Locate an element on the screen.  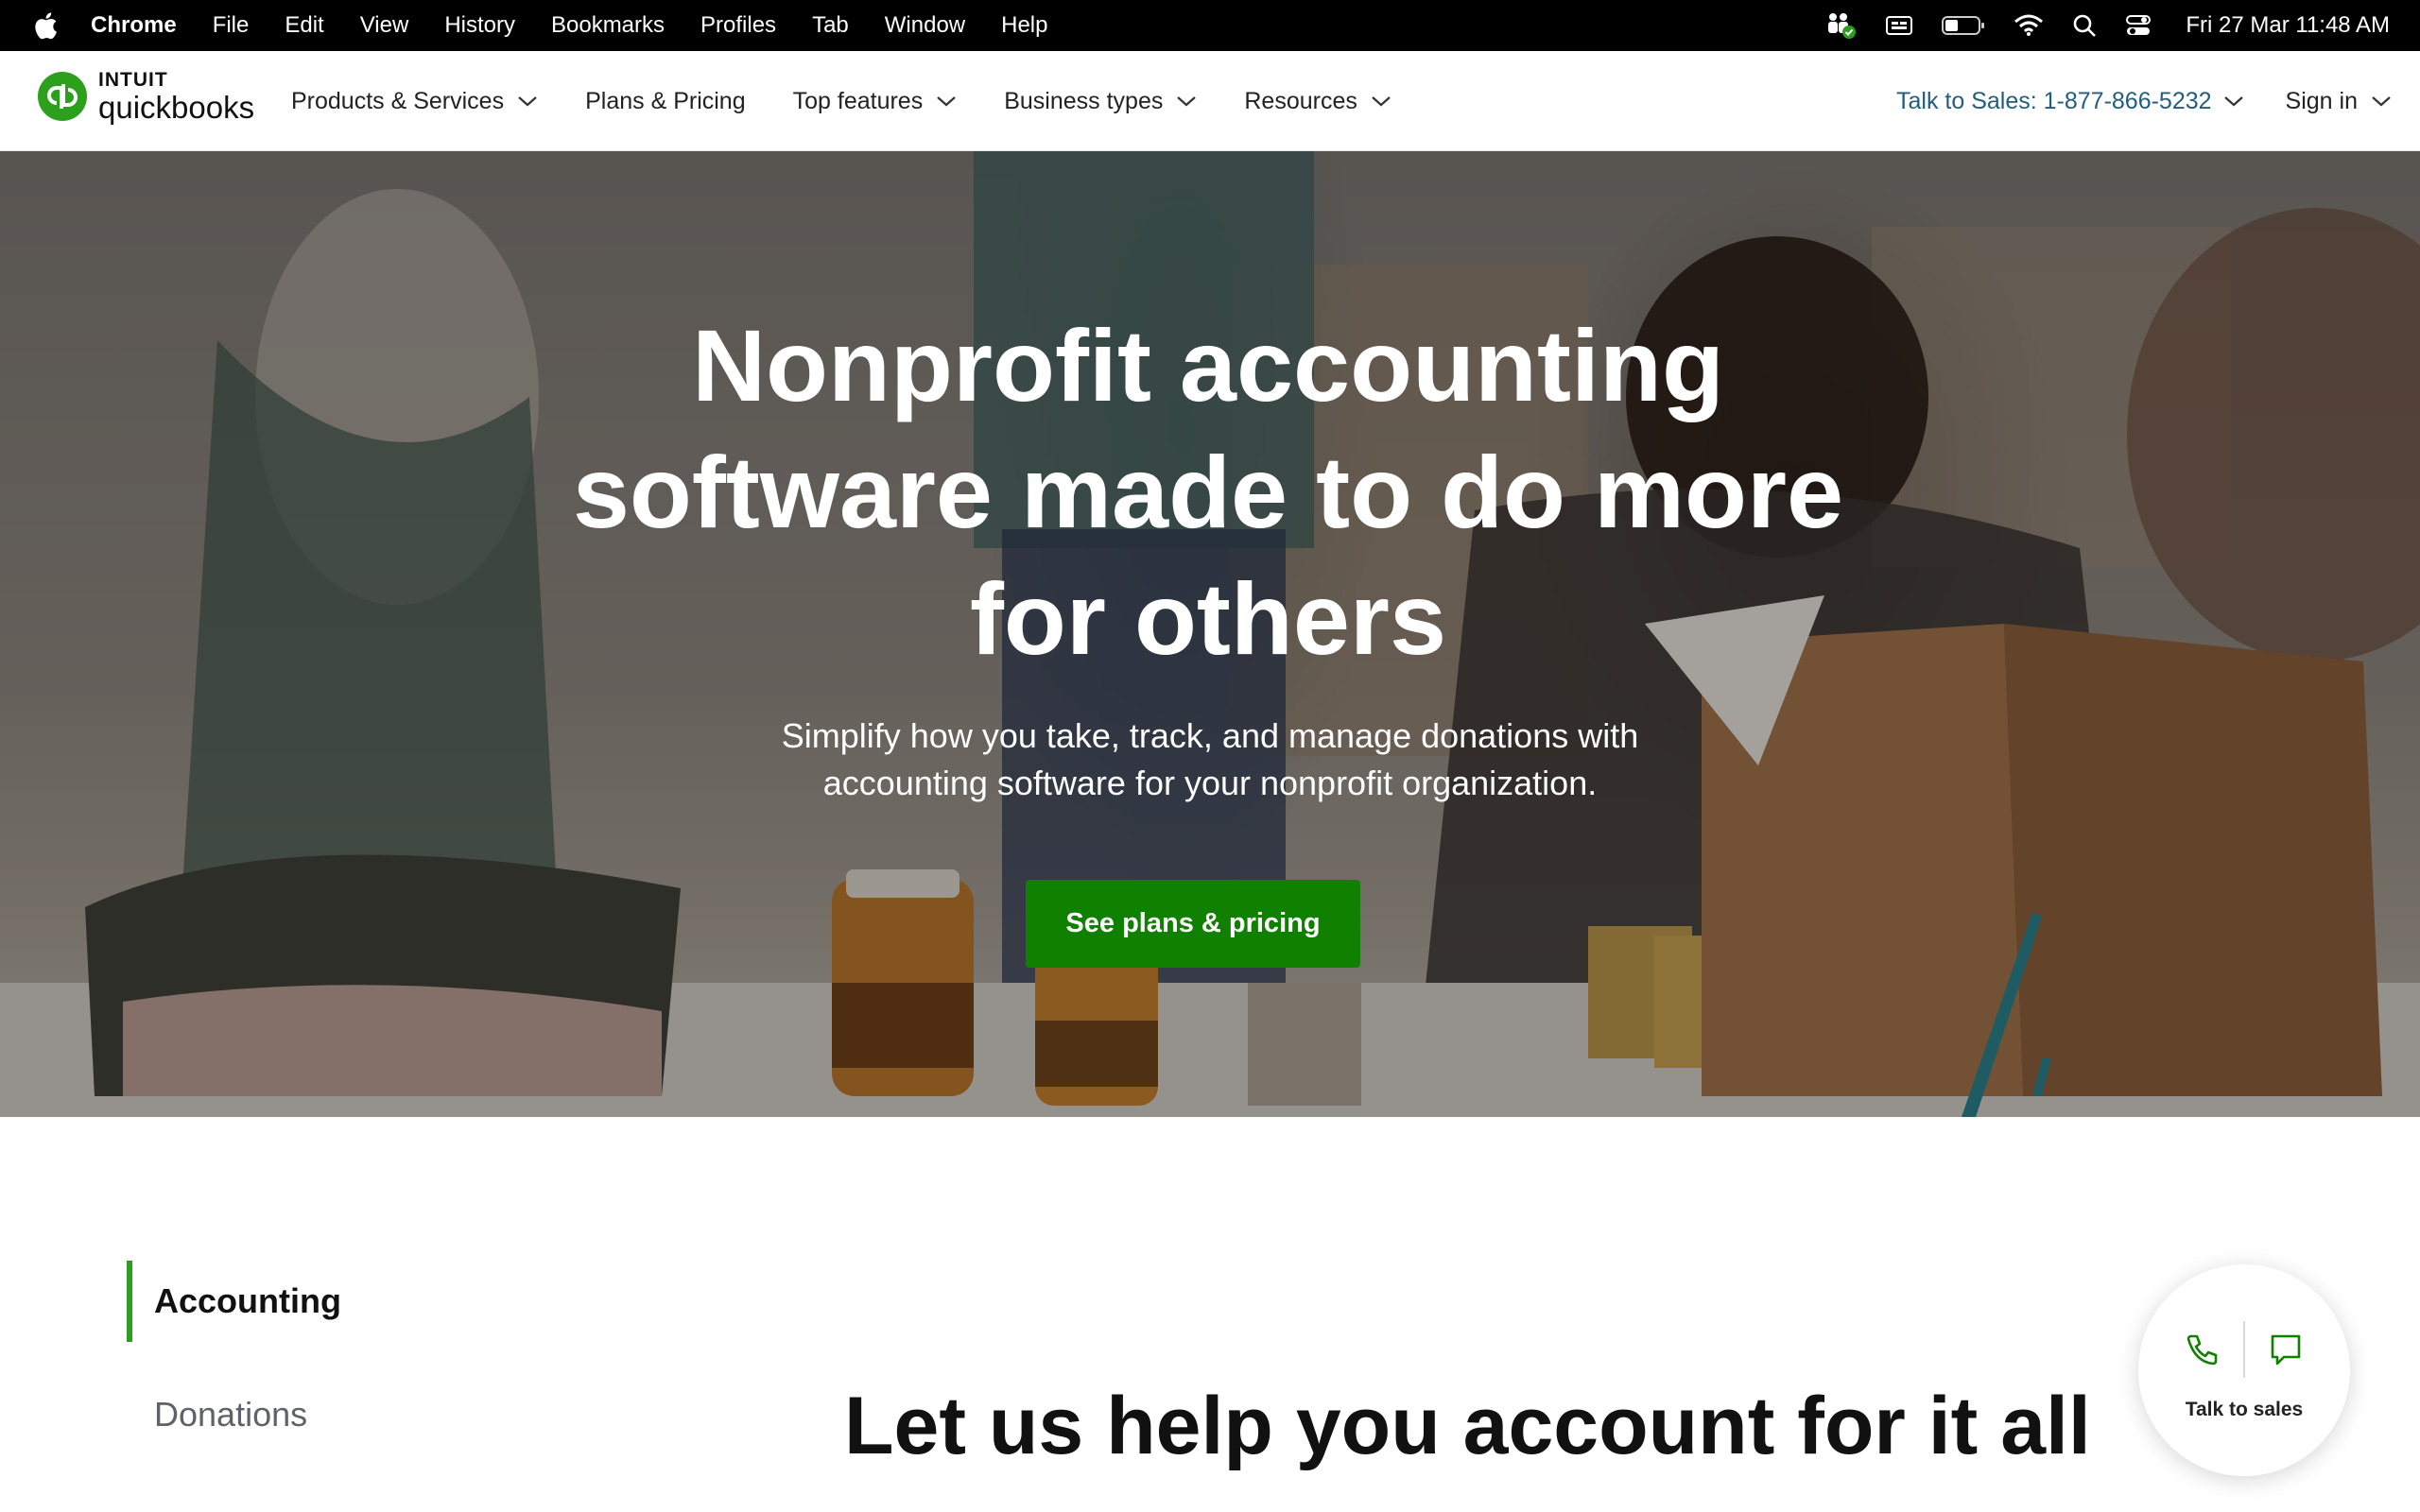
menu-bookmarks: Bookmarks is located at coordinates (608, 25).